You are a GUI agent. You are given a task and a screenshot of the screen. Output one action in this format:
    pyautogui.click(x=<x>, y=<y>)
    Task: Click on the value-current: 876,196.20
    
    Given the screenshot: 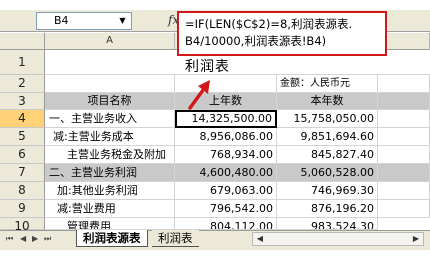 What is the action you would take?
    pyautogui.click(x=327, y=209)
    